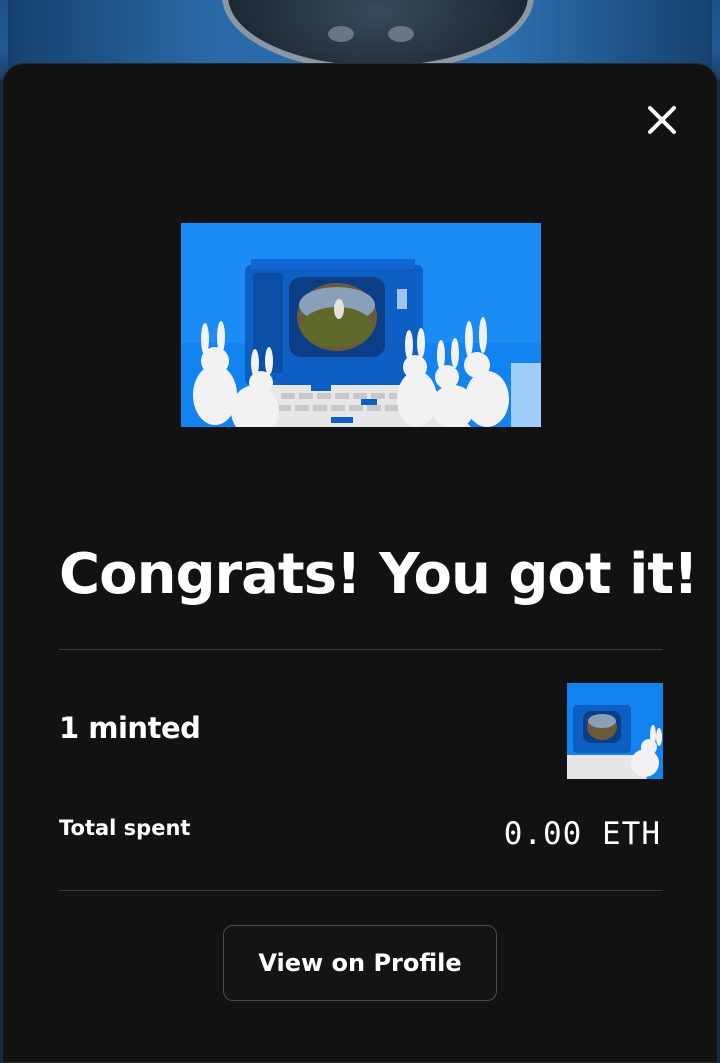 Image resolution: width=720 pixels, height=1063 pixels. I want to click on view-on-profile-button: View on Profile, so click(360, 963).